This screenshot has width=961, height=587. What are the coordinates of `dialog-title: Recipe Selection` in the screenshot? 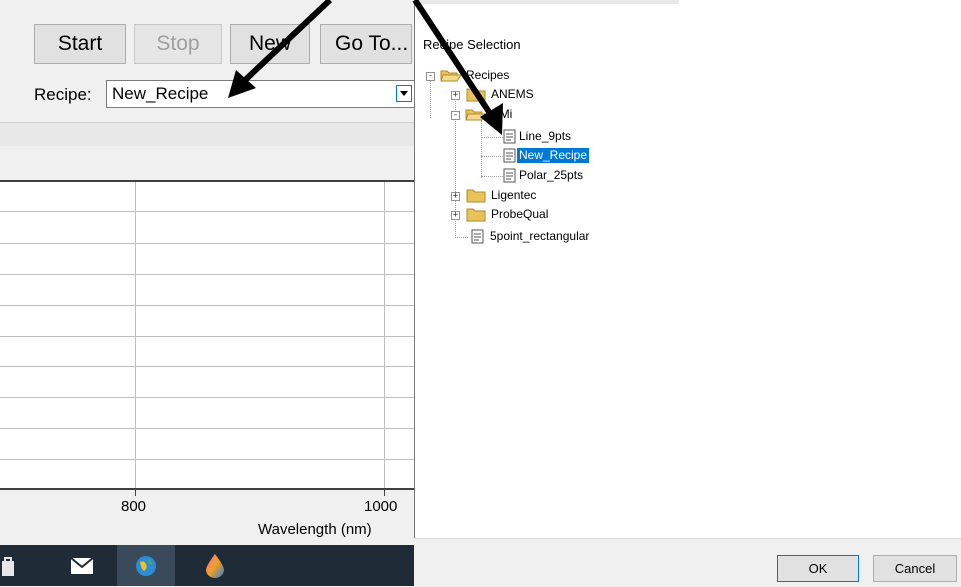 It's located at (472, 44).